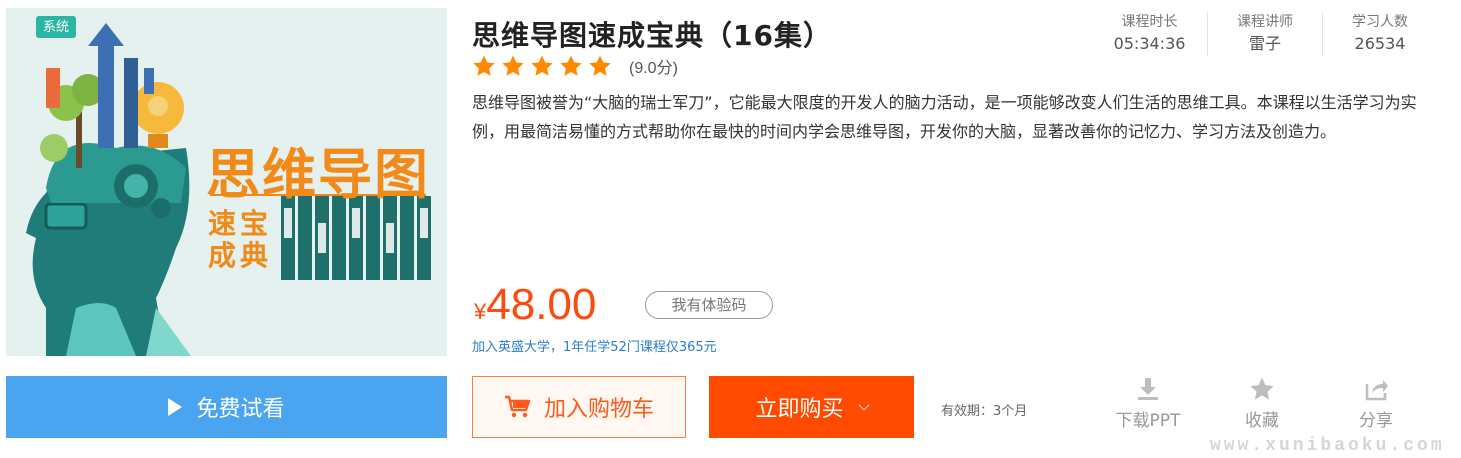 The width and height of the screenshot is (1461, 458). What do you see at coordinates (240, 255) in the screenshot?
I see `cover-subtitle-line-2: 成典` at bounding box center [240, 255].